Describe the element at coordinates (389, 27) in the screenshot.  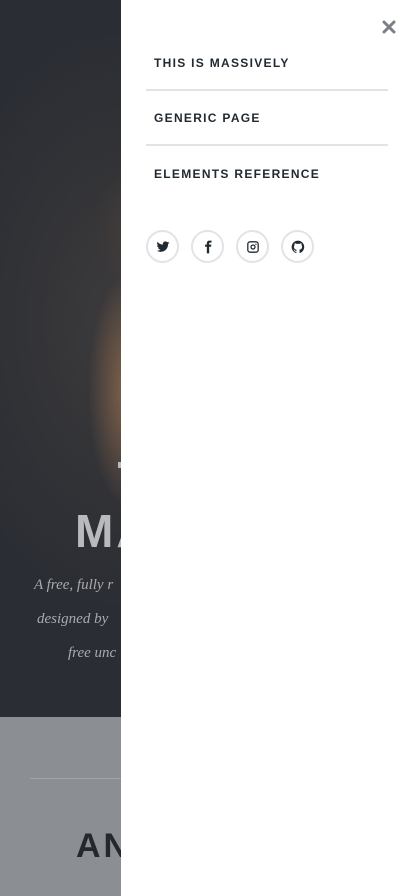
I see `close-icon` at that location.